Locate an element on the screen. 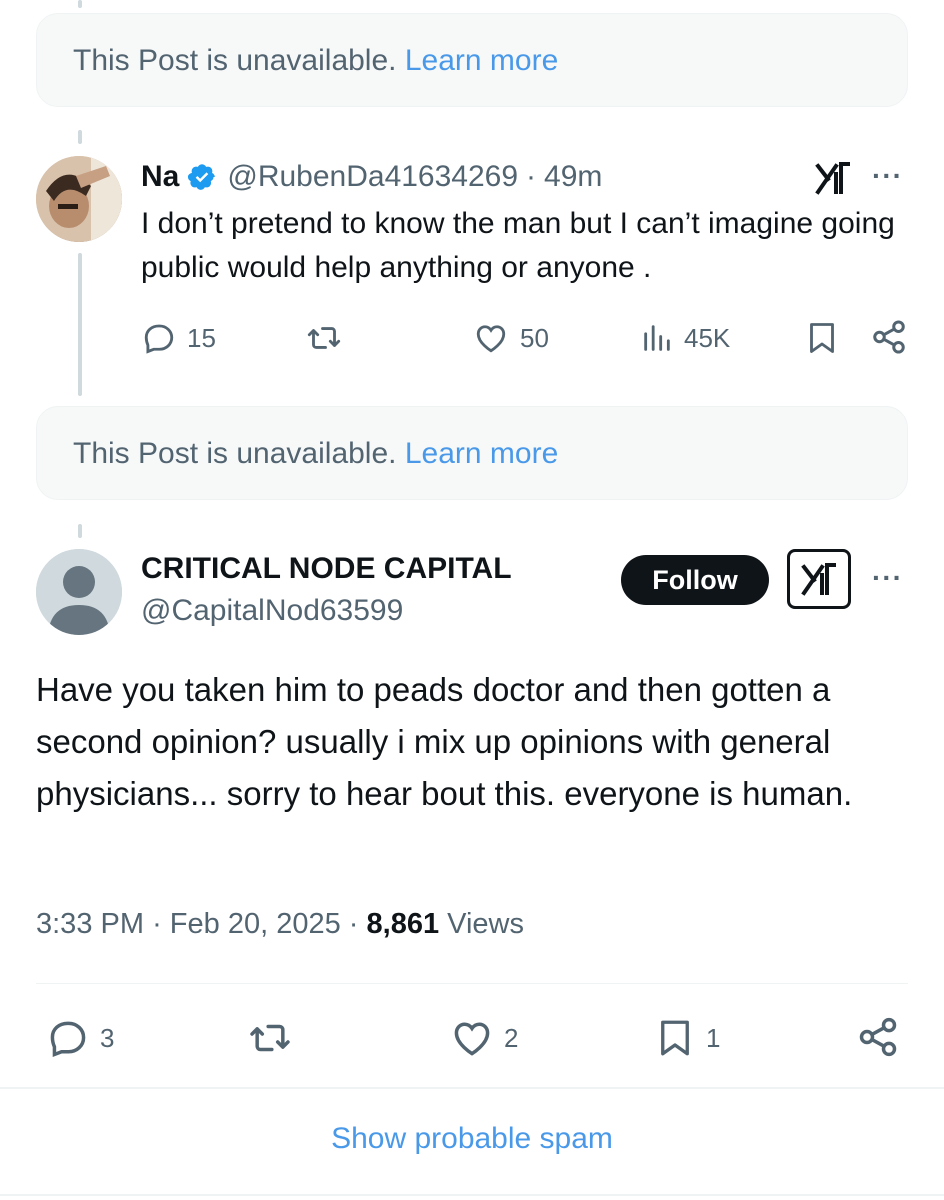 The image size is (944, 1200). reply-button: 3 is located at coordinates (80, 1038).